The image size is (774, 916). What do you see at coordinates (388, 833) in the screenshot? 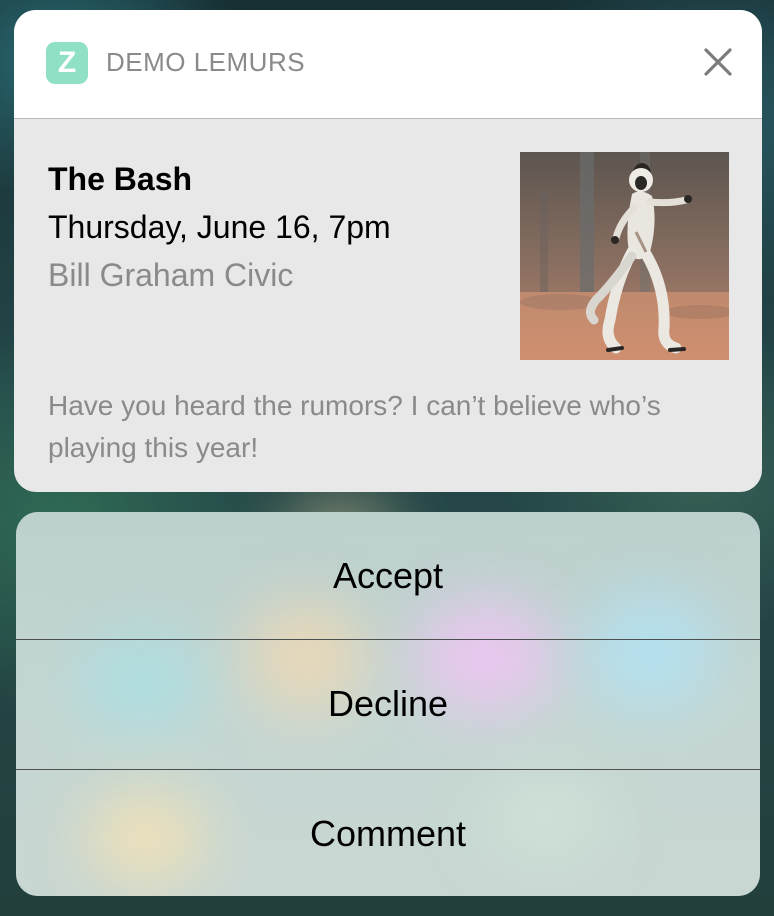
I see `comment-button: Comment` at bounding box center [388, 833].